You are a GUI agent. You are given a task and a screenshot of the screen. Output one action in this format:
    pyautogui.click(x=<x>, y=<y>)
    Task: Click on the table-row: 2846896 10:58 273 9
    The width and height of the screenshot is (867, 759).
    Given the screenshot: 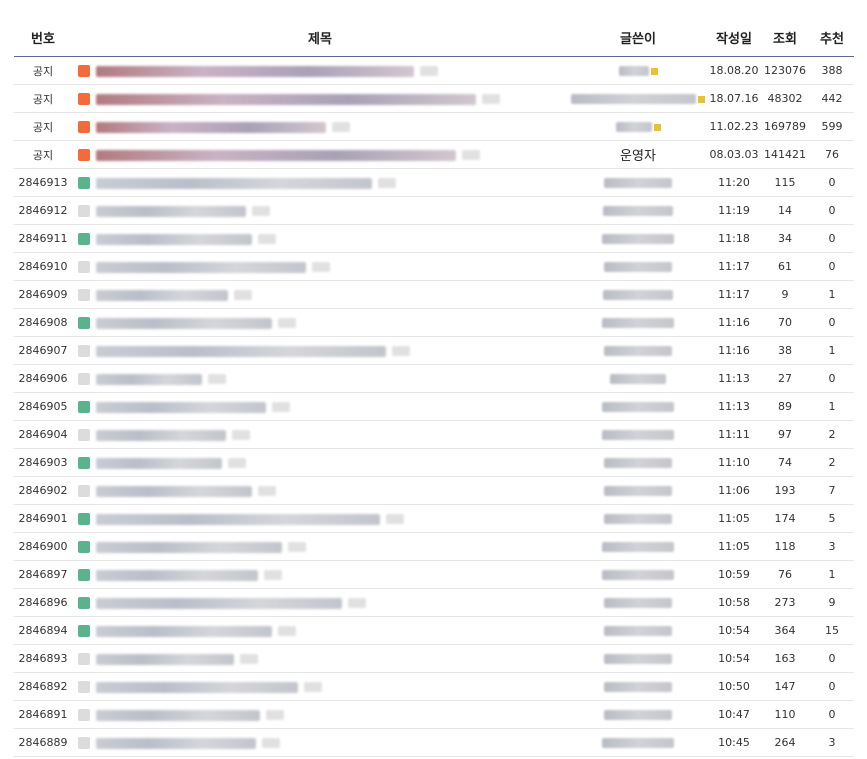 What is the action you would take?
    pyautogui.click(x=434, y=602)
    